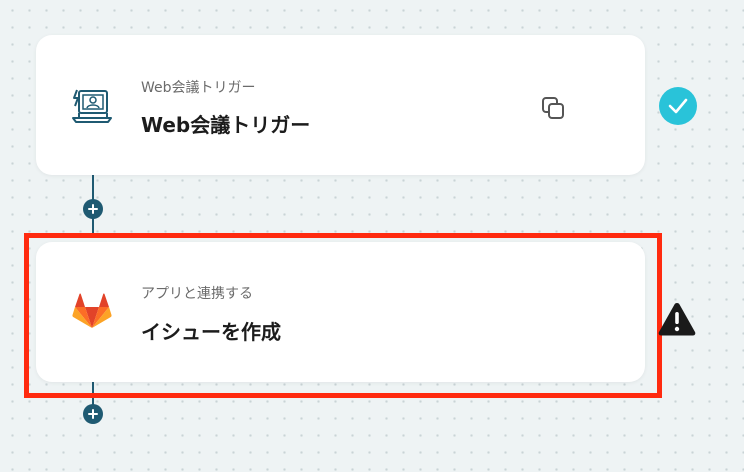  I want to click on web-meeting-icon, so click(91, 107).